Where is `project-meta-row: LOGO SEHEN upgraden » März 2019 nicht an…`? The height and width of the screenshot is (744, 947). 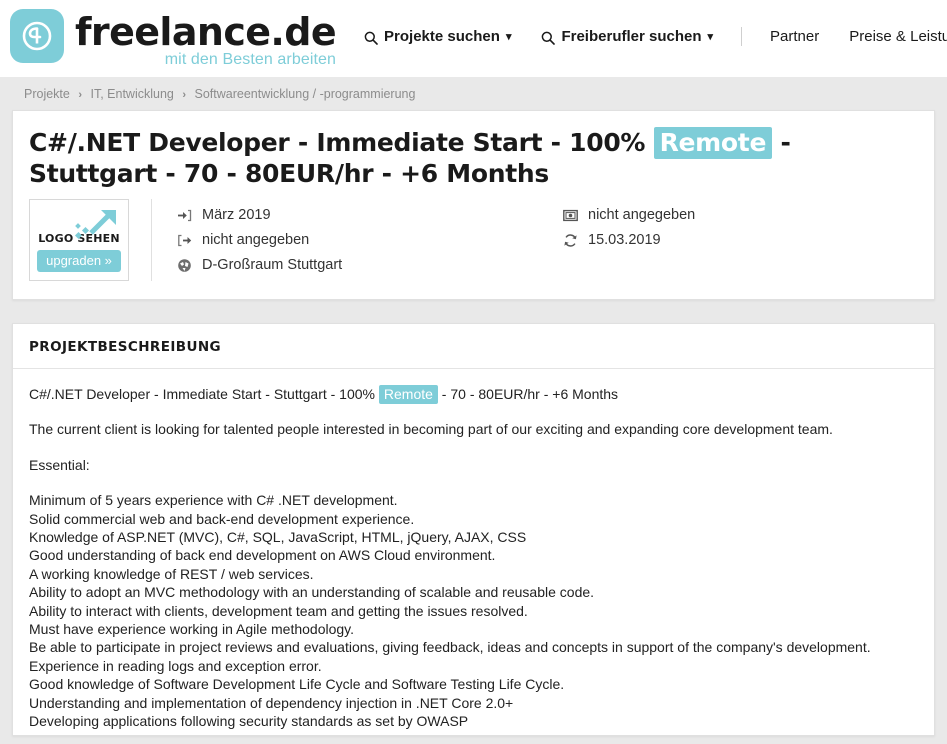 project-meta-row: LOGO SEHEN upgraden » März 2019 nicht an… is located at coordinates (473, 240).